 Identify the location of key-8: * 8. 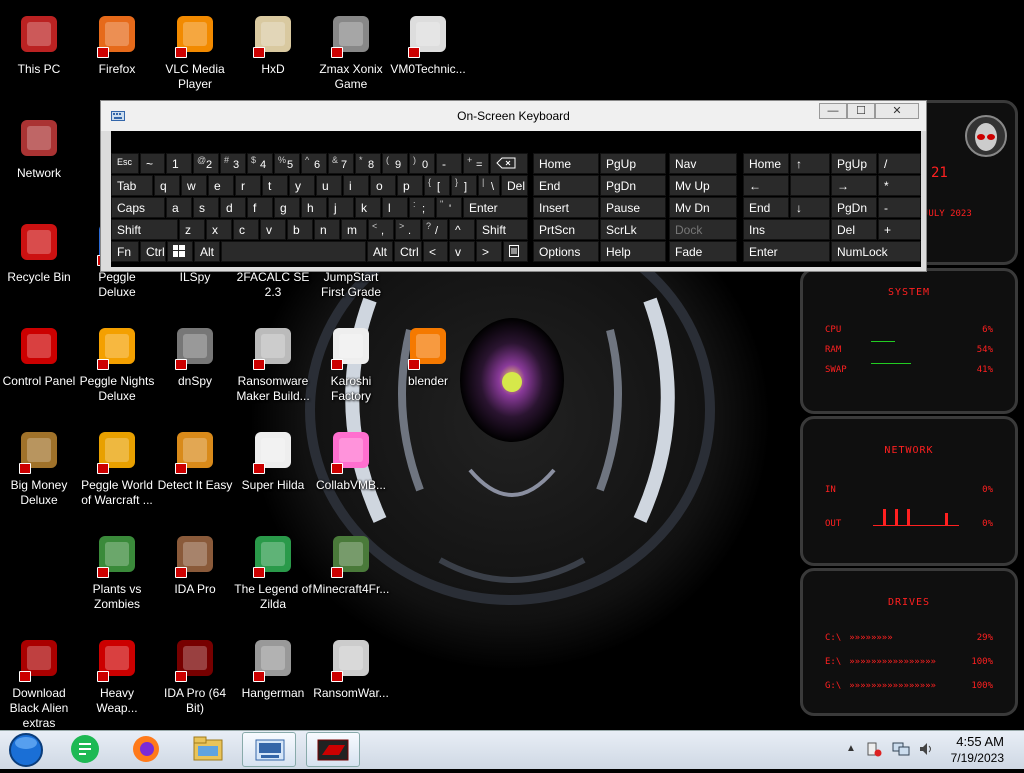
(368, 163).